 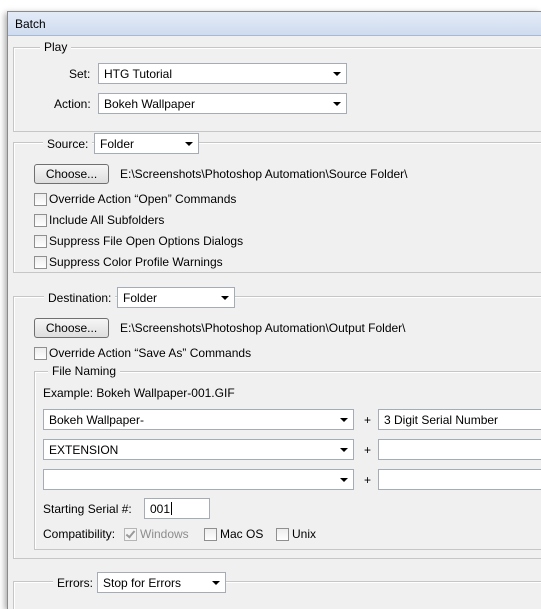 What do you see at coordinates (176, 297) in the screenshot?
I see `destination-select: Folder` at bounding box center [176, 297].